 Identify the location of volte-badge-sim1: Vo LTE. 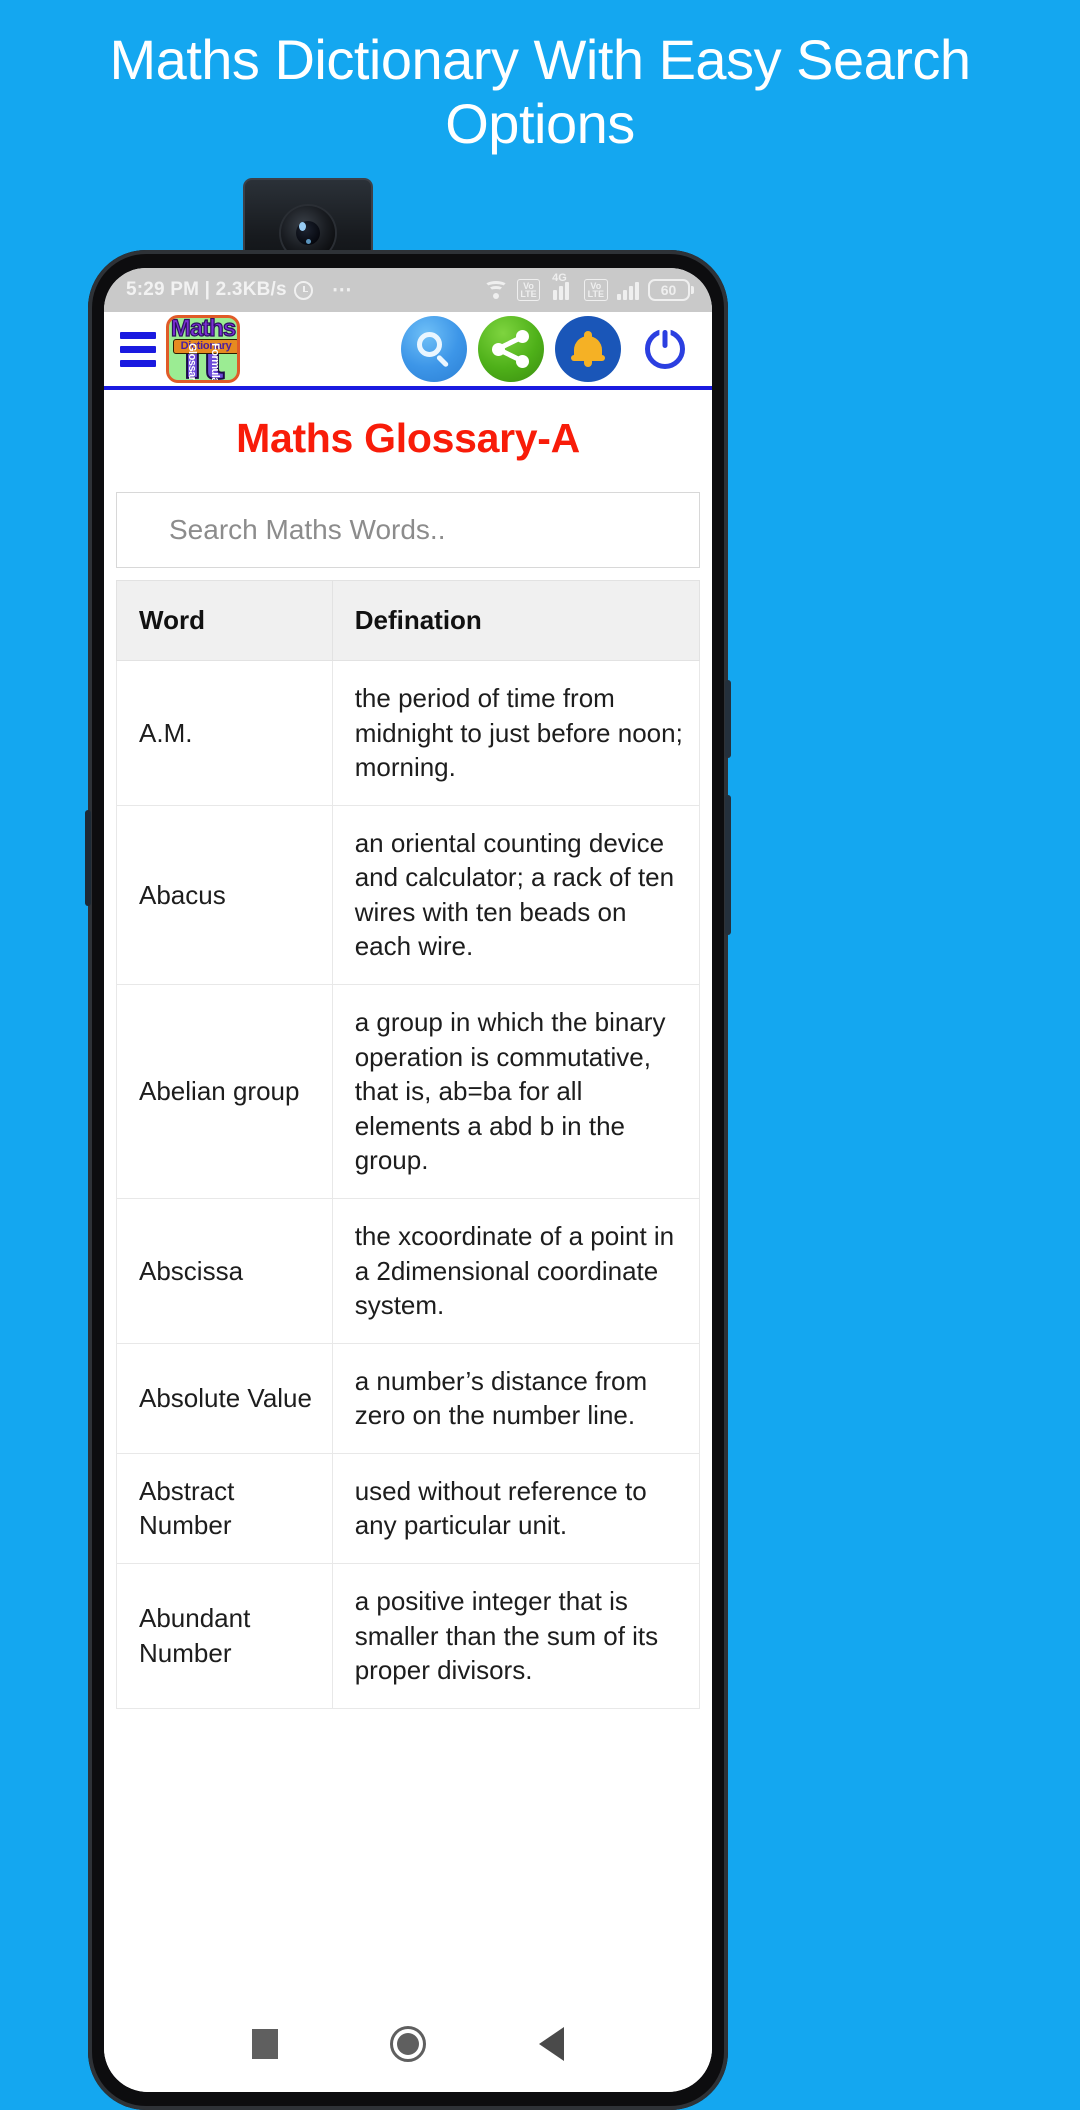
(528, 290).